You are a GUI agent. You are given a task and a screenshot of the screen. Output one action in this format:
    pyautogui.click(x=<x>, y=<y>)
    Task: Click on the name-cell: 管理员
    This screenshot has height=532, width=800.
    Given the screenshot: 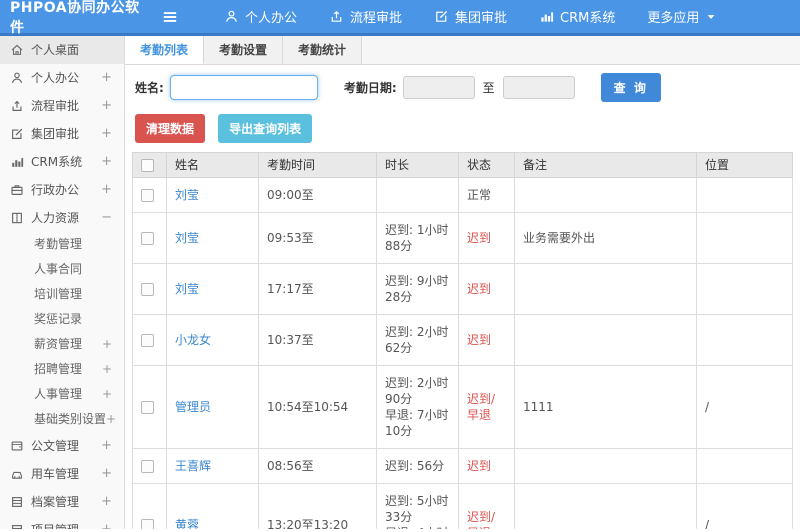 What is the action you would take?
    pyautogui.click(x=212, y=407)
    